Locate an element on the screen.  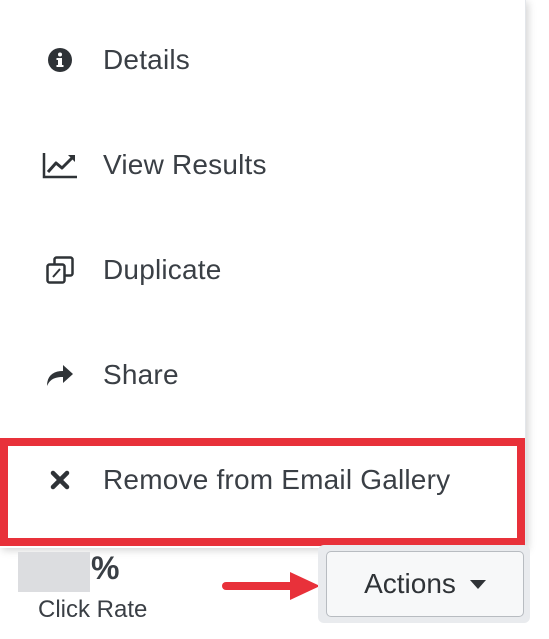
share-arrow-icon is located at coordinates (60, 375).